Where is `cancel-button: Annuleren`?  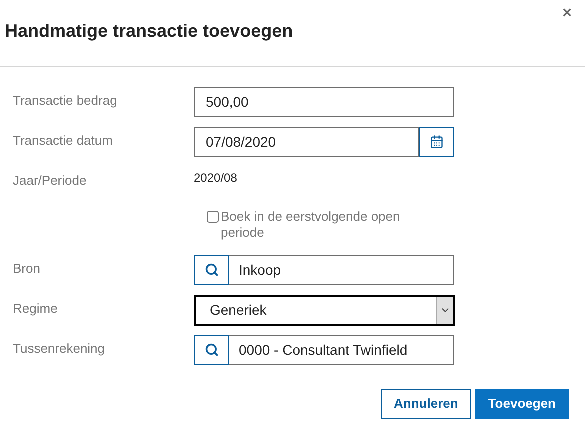
cancel-button: Annuleren is located at coordinates (426, 404).